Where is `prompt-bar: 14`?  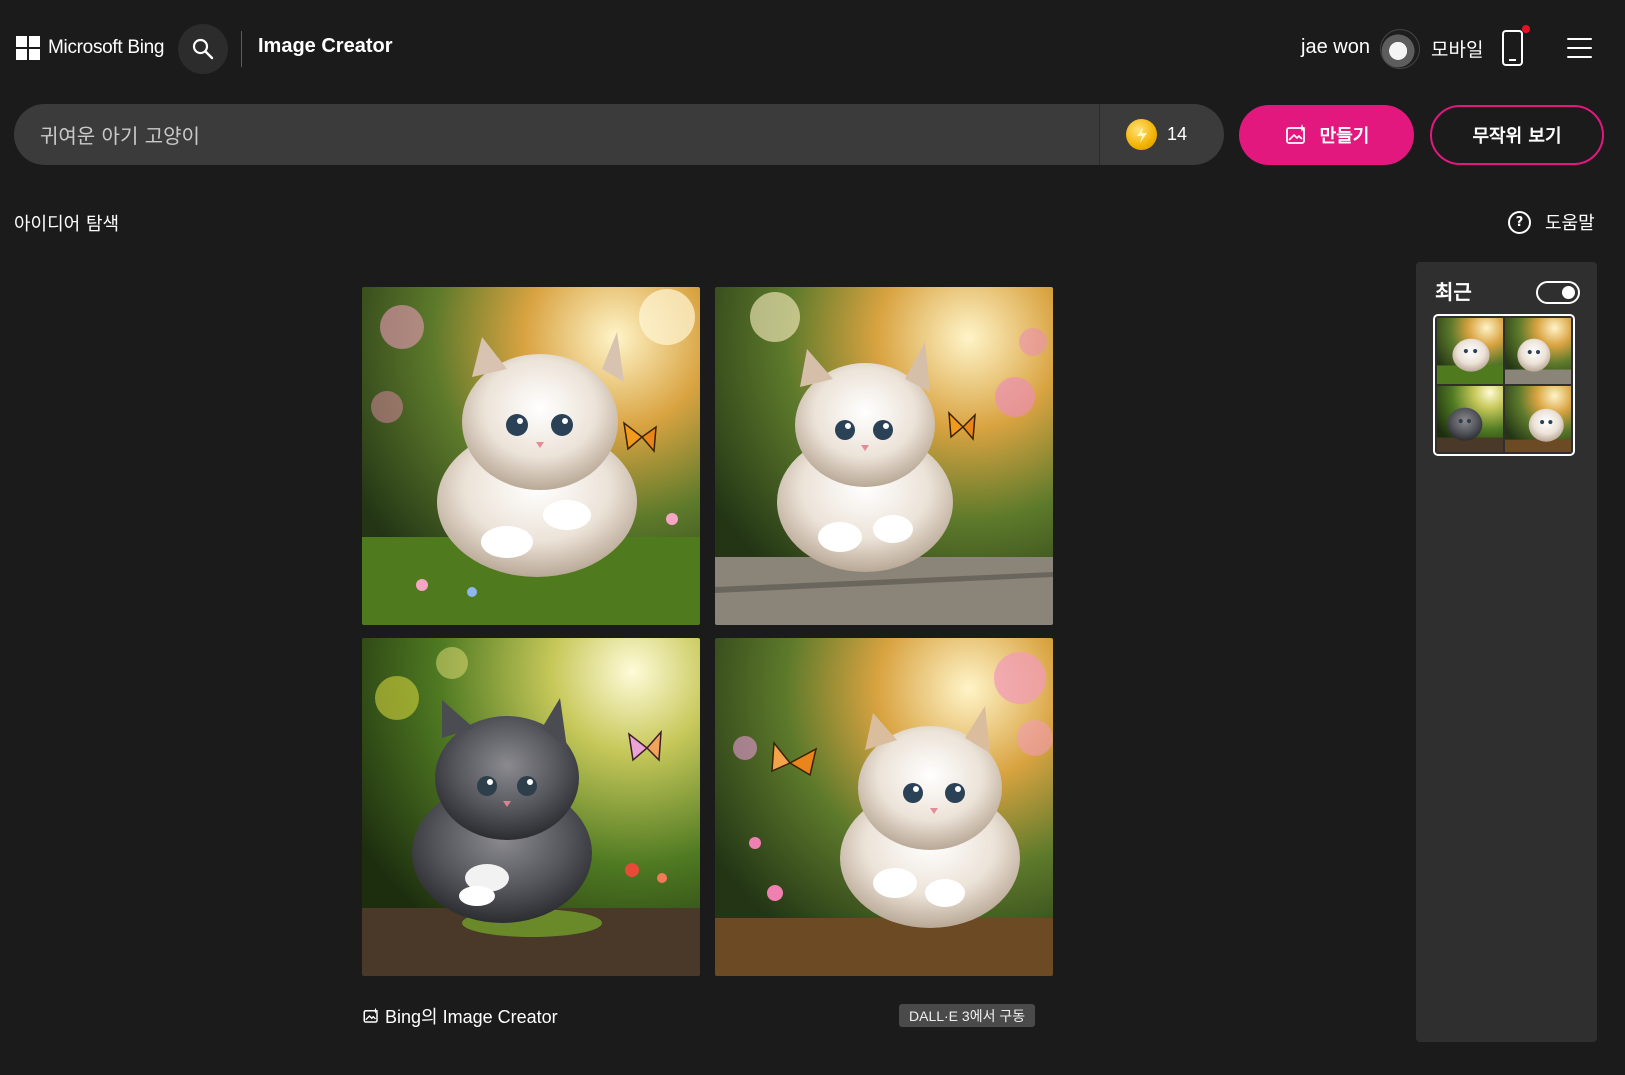 prompt-bar: 14 is located at coordinates (619, 134).